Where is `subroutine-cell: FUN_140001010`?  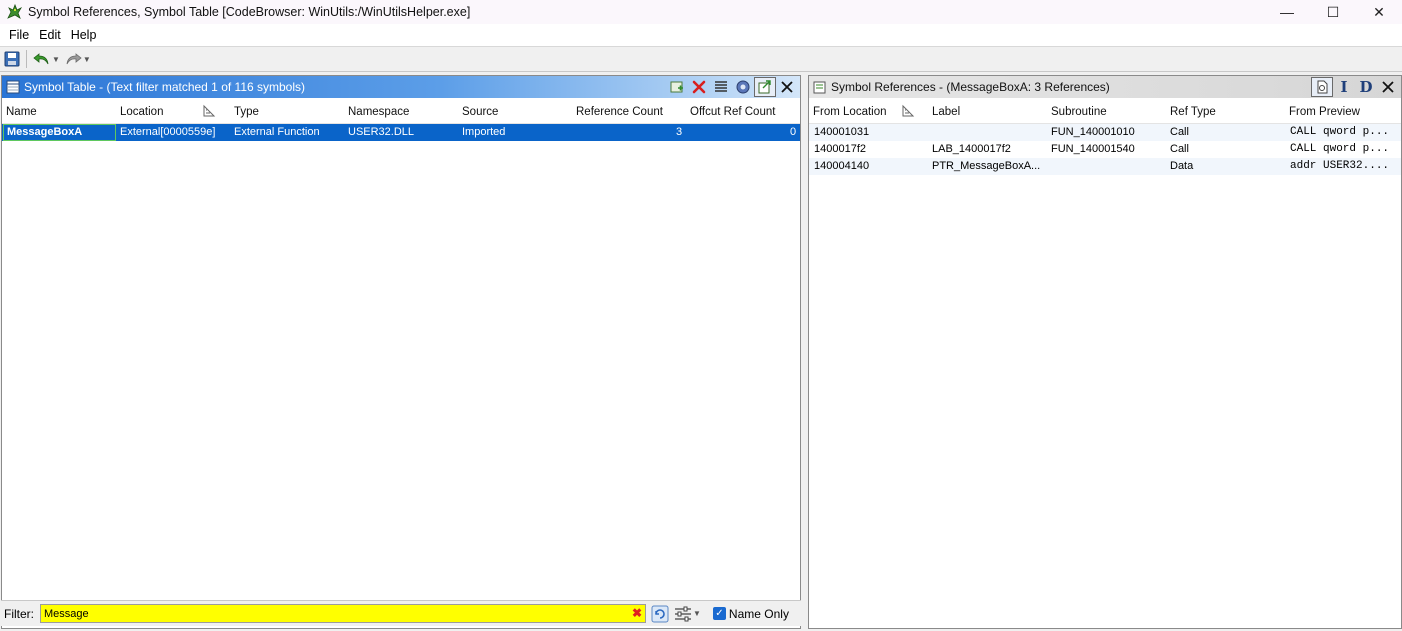
subroutine-cell: FUN_140001010 is located at coordinates (1093, 132).